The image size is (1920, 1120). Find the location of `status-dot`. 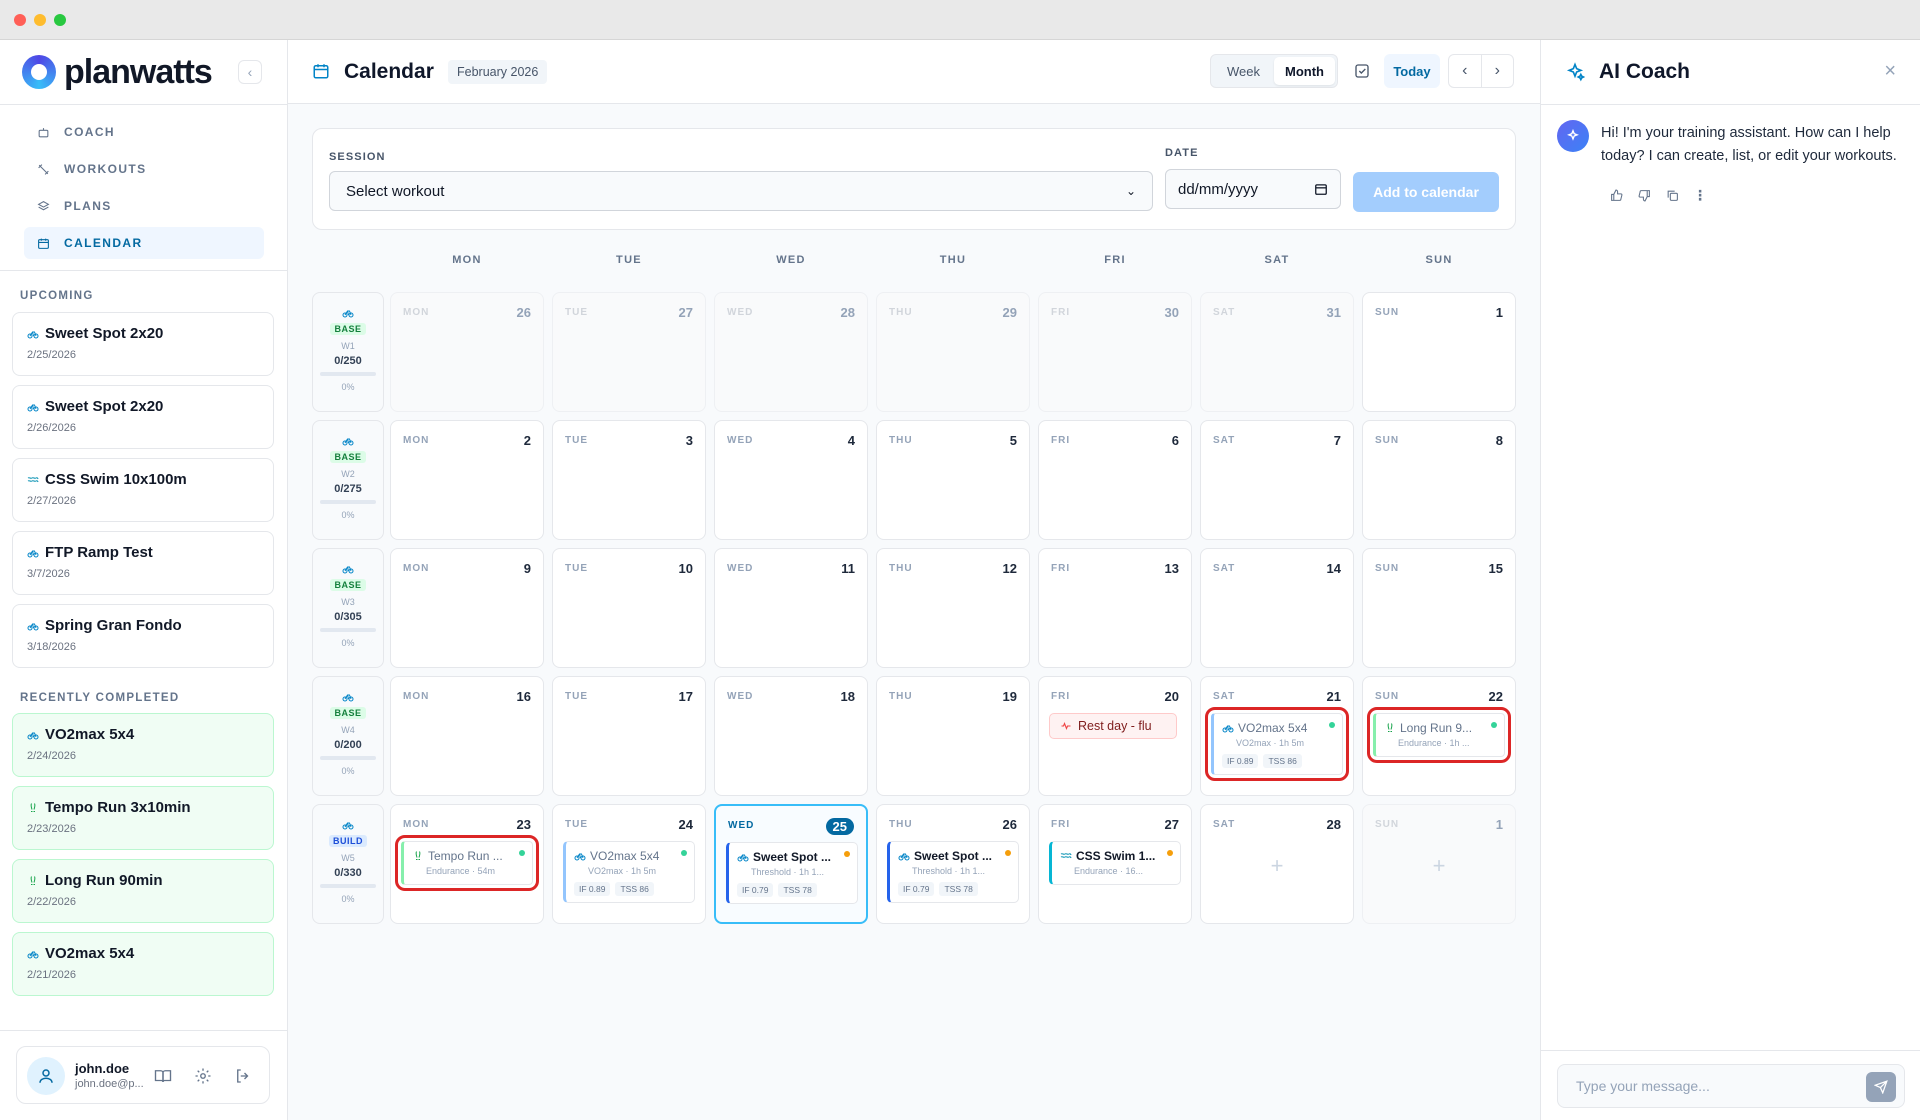

status-dot is located at coordinates (684, 853).